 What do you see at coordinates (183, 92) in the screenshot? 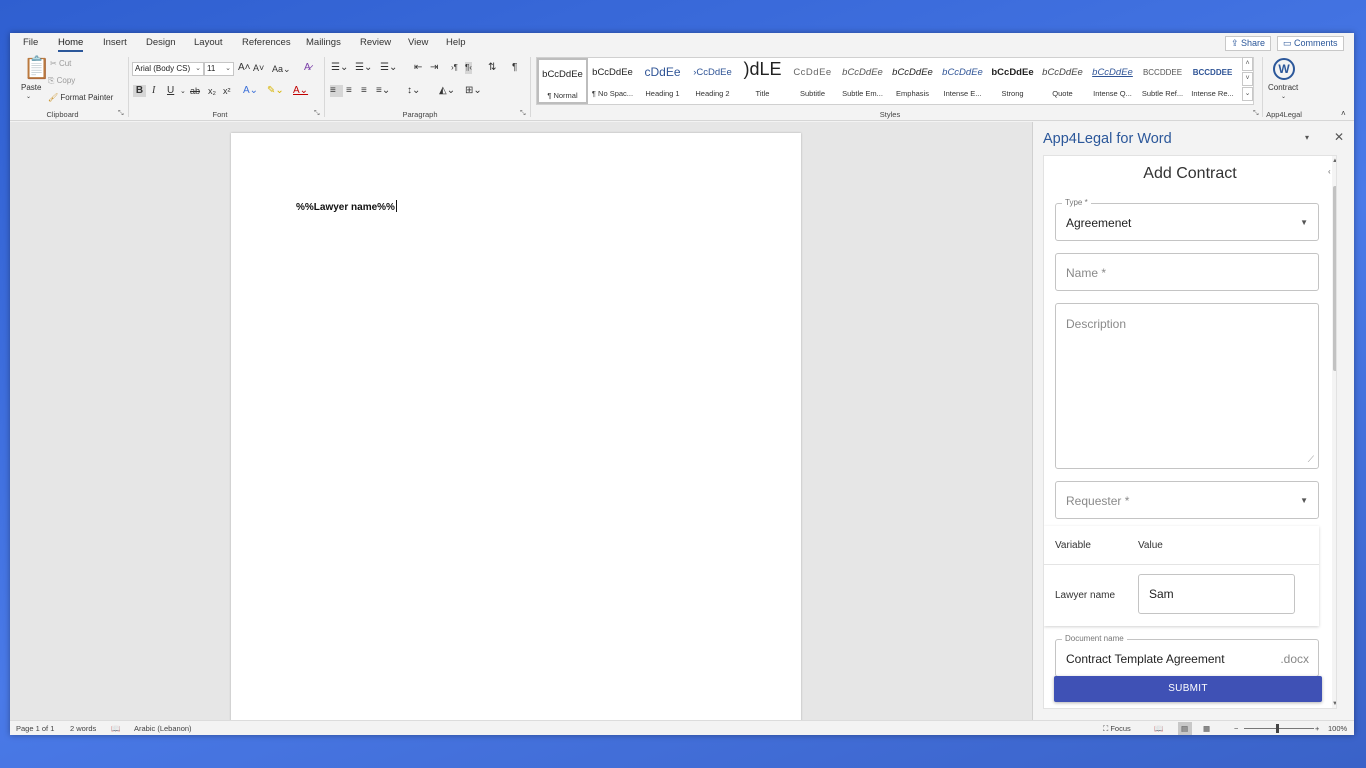
I see `underline-dropdown-icon: ⌄` at bounding box center [183, 92].